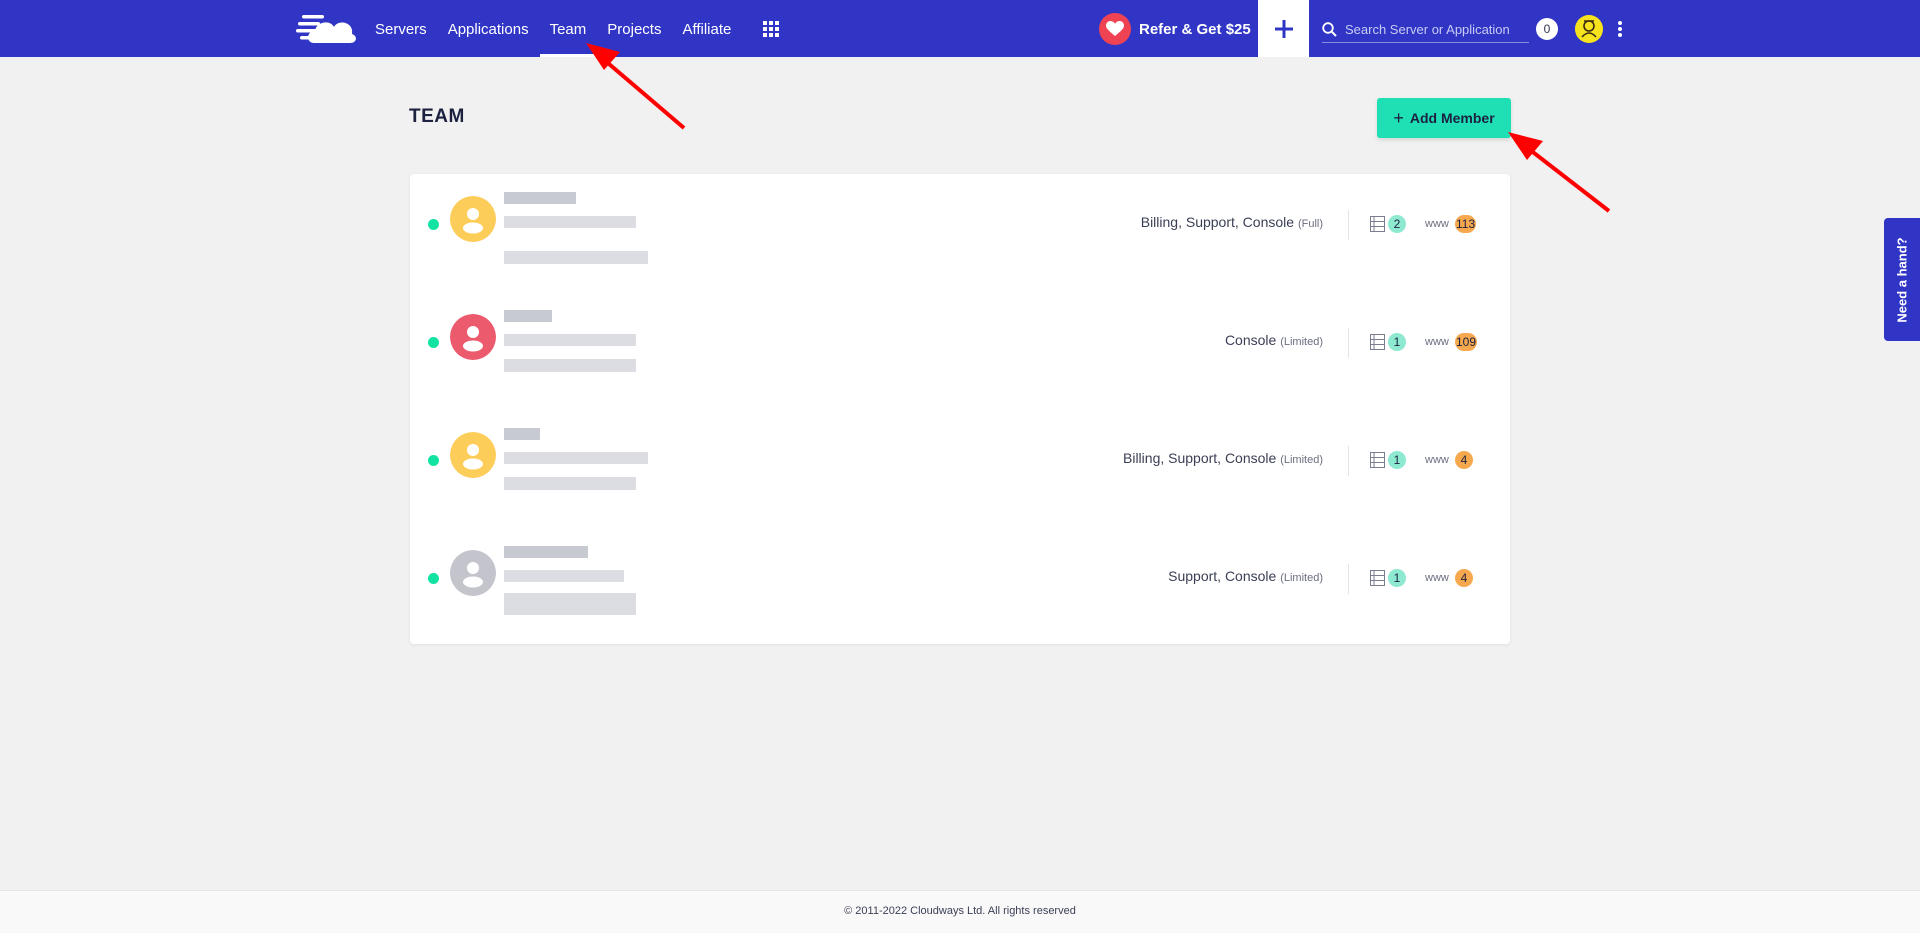  I want to click on nav-projects: Projects, so click(634, 28).